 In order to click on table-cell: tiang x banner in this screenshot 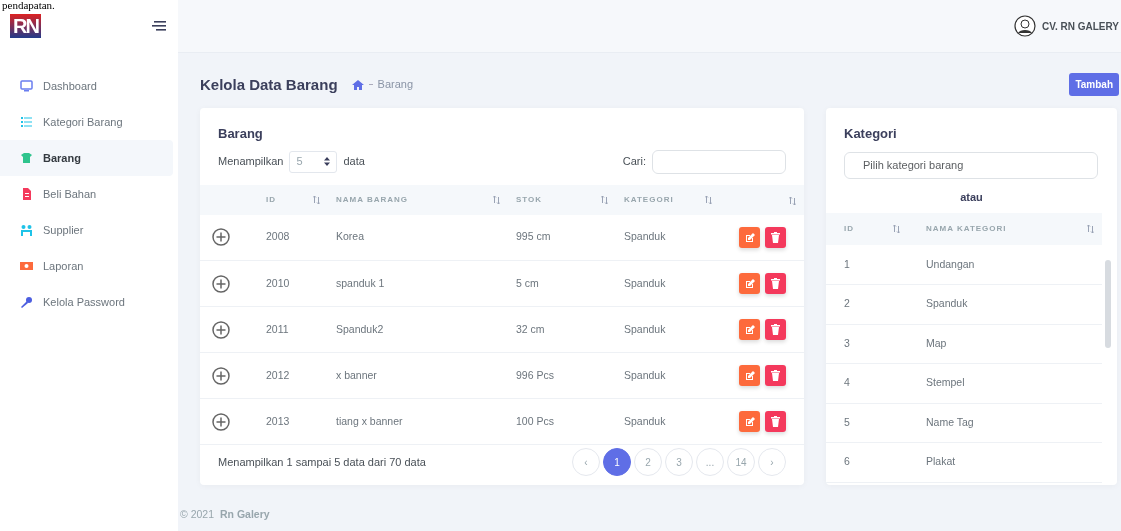, I will do `click(418, 421)`.